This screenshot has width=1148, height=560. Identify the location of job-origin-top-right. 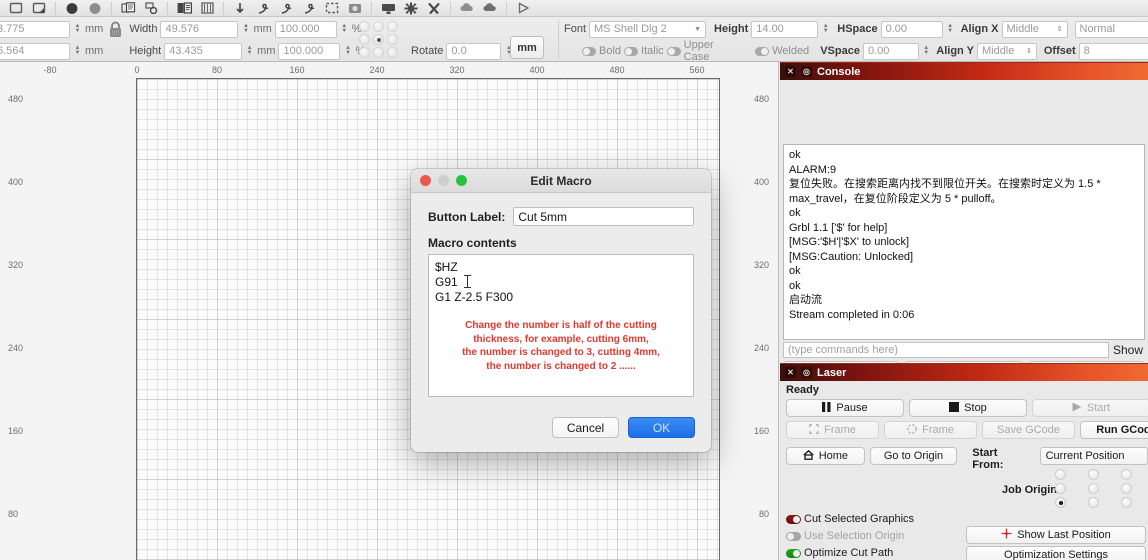
(1126, 474).